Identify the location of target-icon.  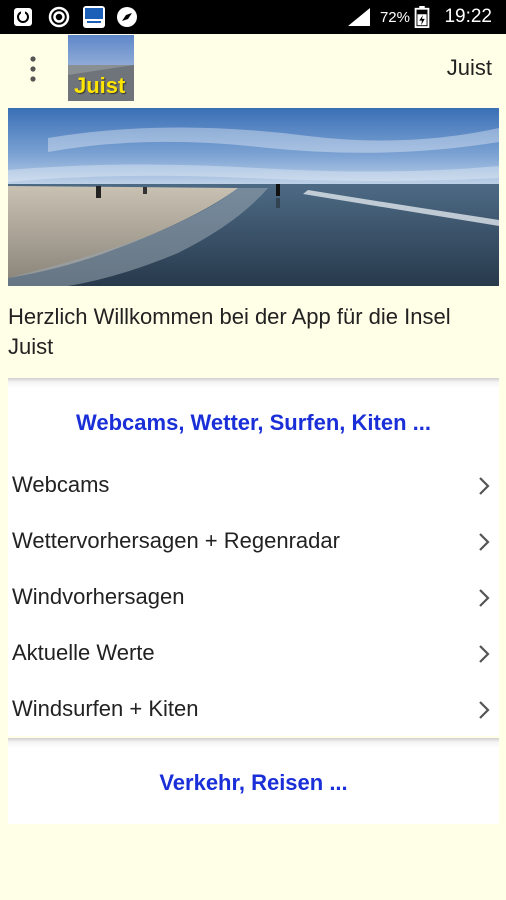
(59, 17).